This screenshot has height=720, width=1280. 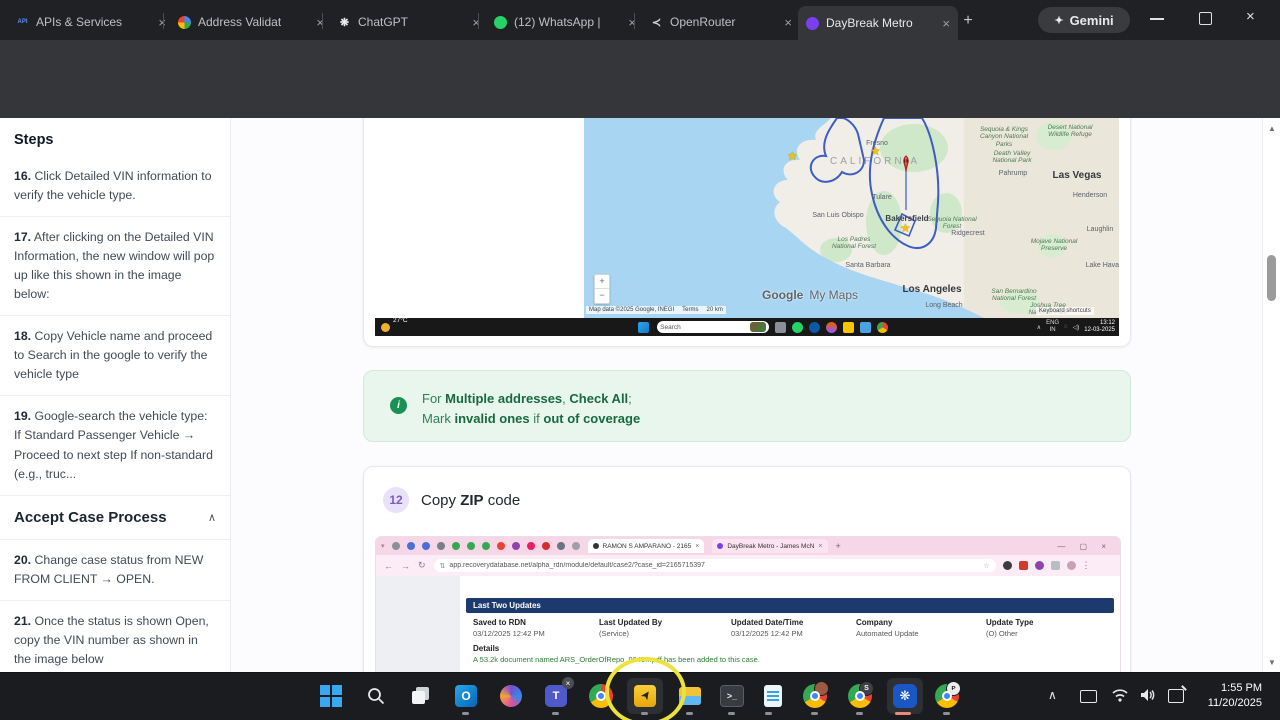 I want to click on edge-icon, so click(x=815, y=327).